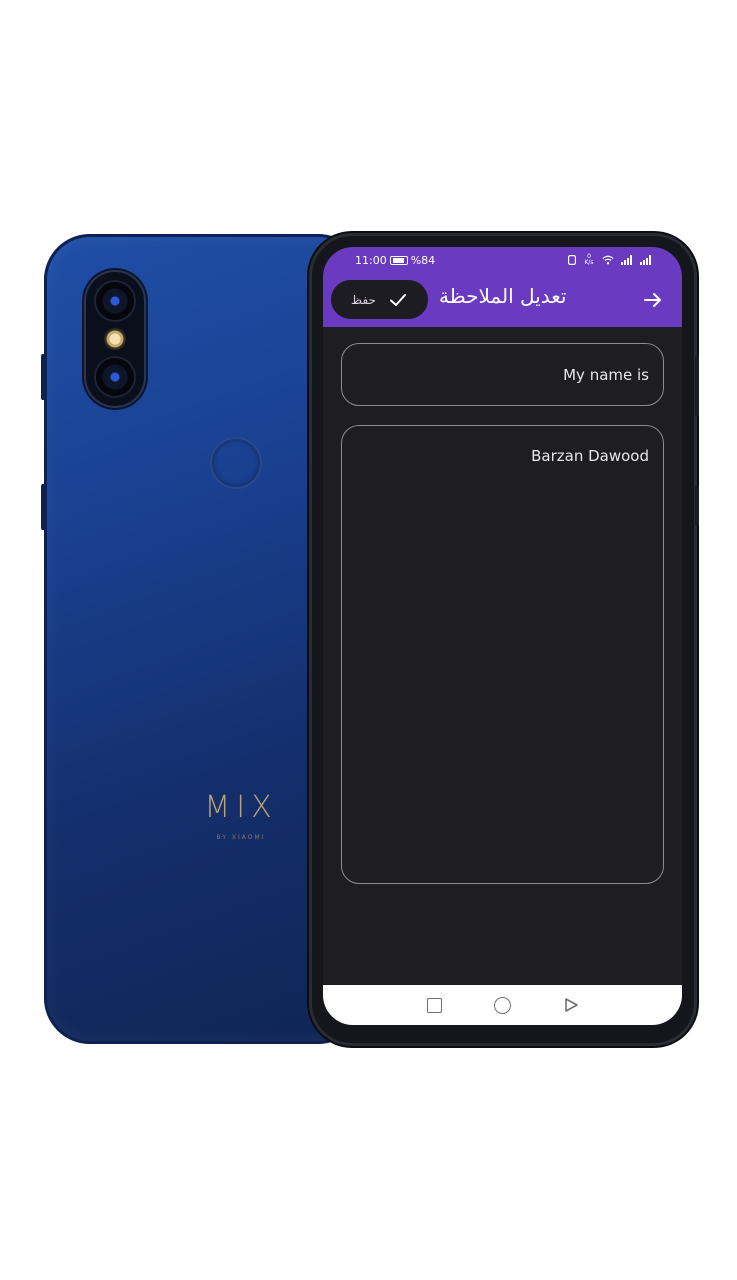 This screenshot has height=1280, width=737. Describe the element at coordinates (502, 260) in the screenshot. I see `status-bar: 11:00 %84 0 K/s` at that location.